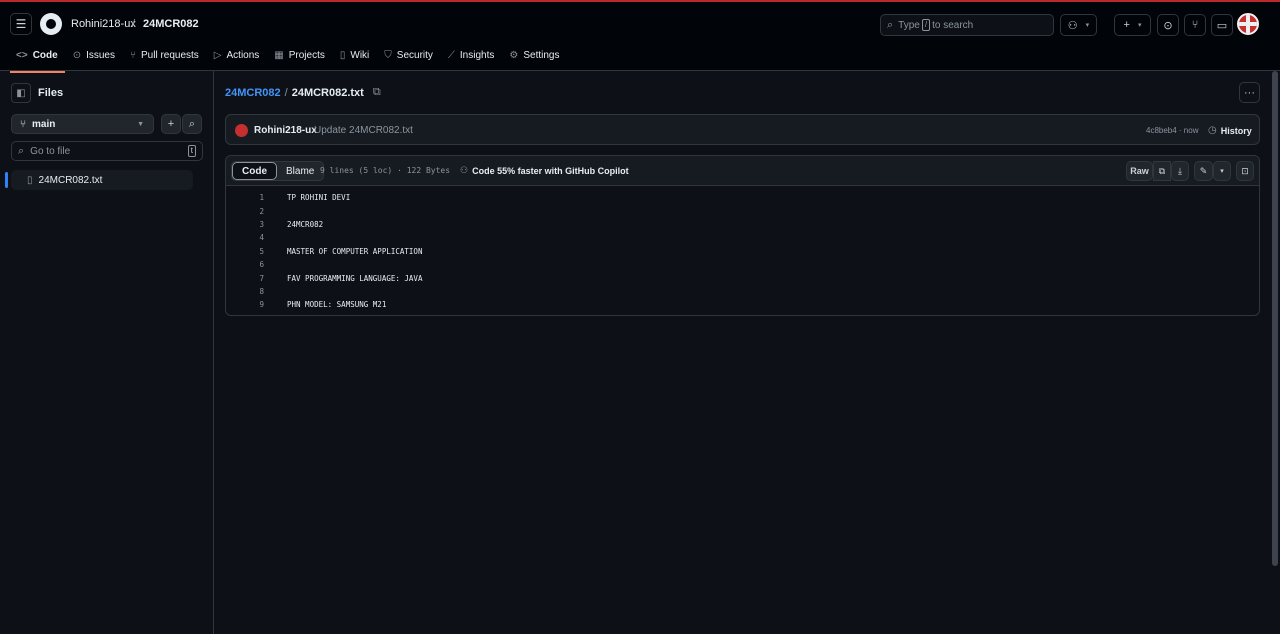 Image resolution: width=1280 pixels, height=634 pixels. I want to click on shield-icon: ⛉, so click(388, 55).